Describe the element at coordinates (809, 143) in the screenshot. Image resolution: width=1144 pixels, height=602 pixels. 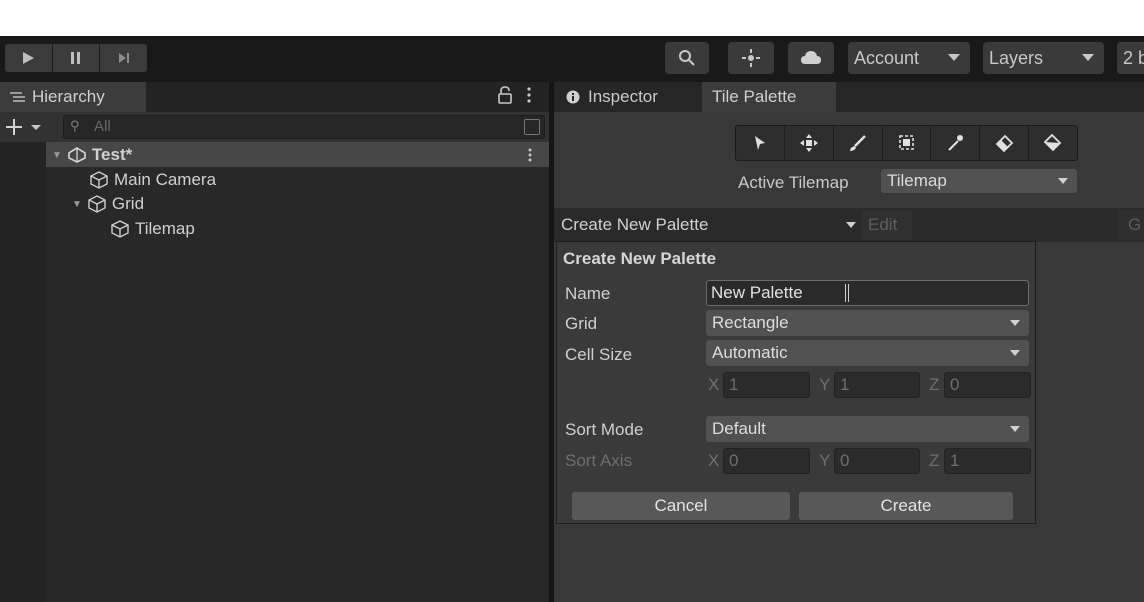
I see `move-tool-button` at that location.